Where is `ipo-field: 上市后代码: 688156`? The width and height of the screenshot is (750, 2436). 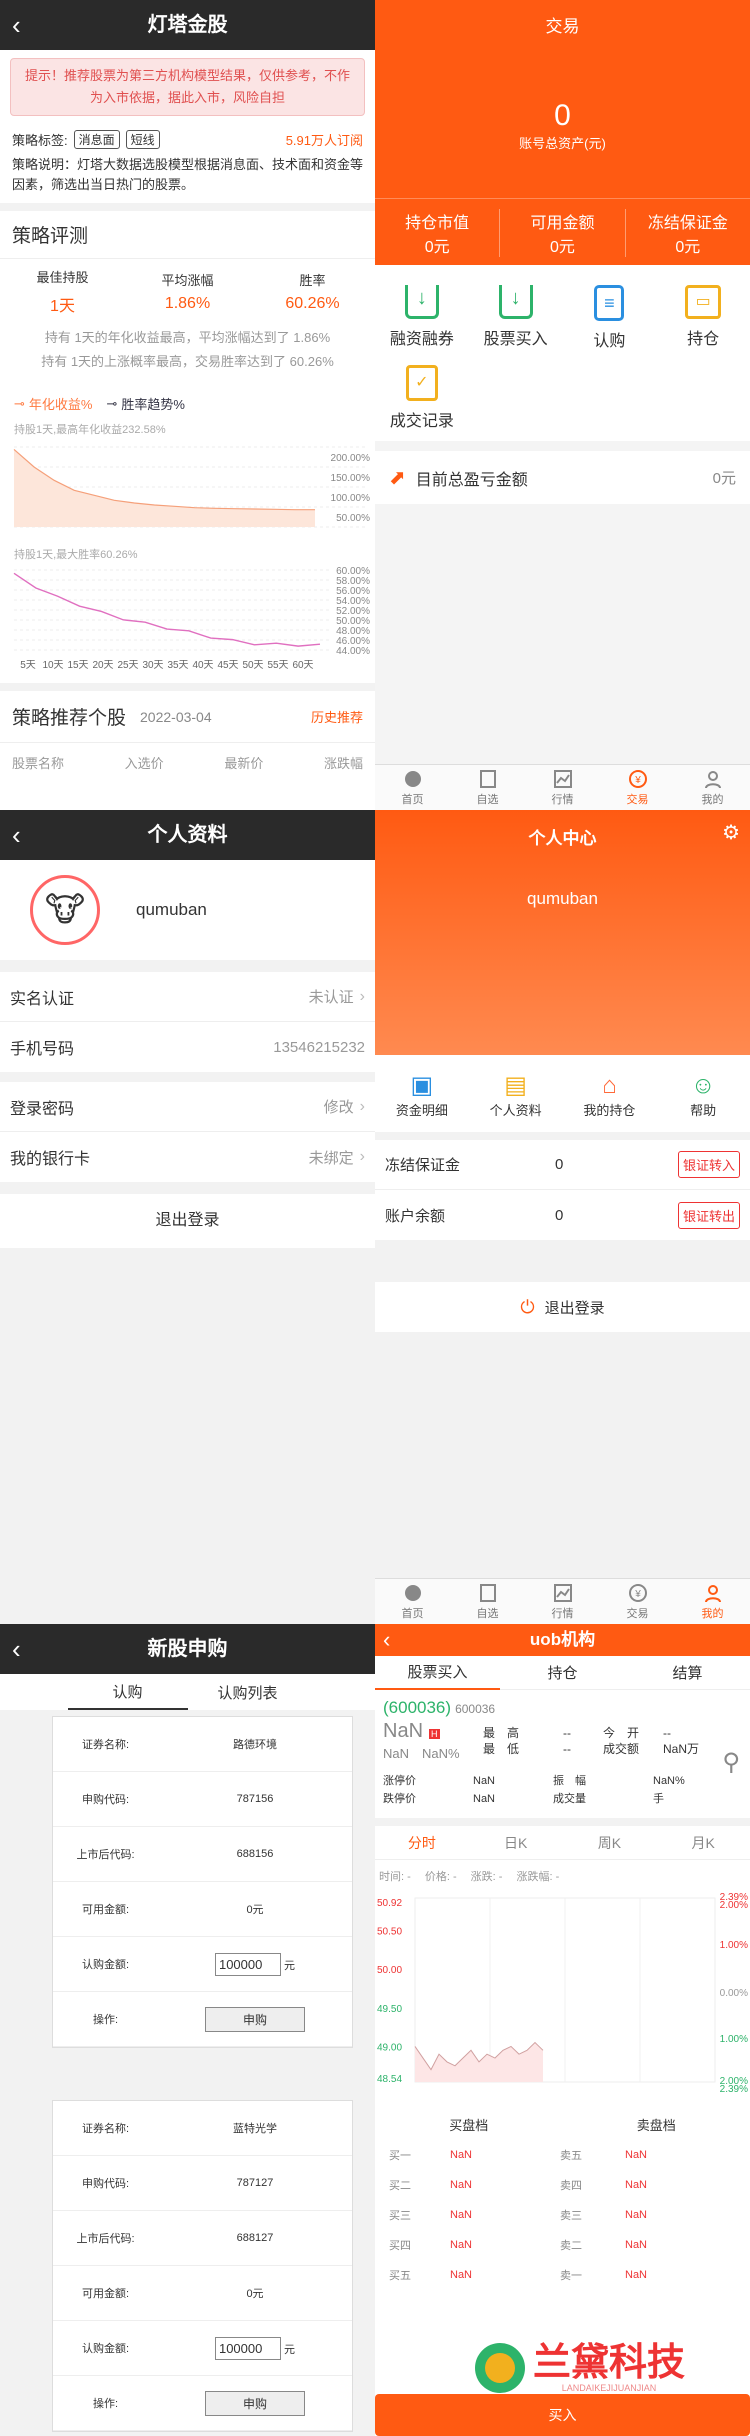 ipo-field: 上市后代码: 688156 is located at coordinates (202, 1854).